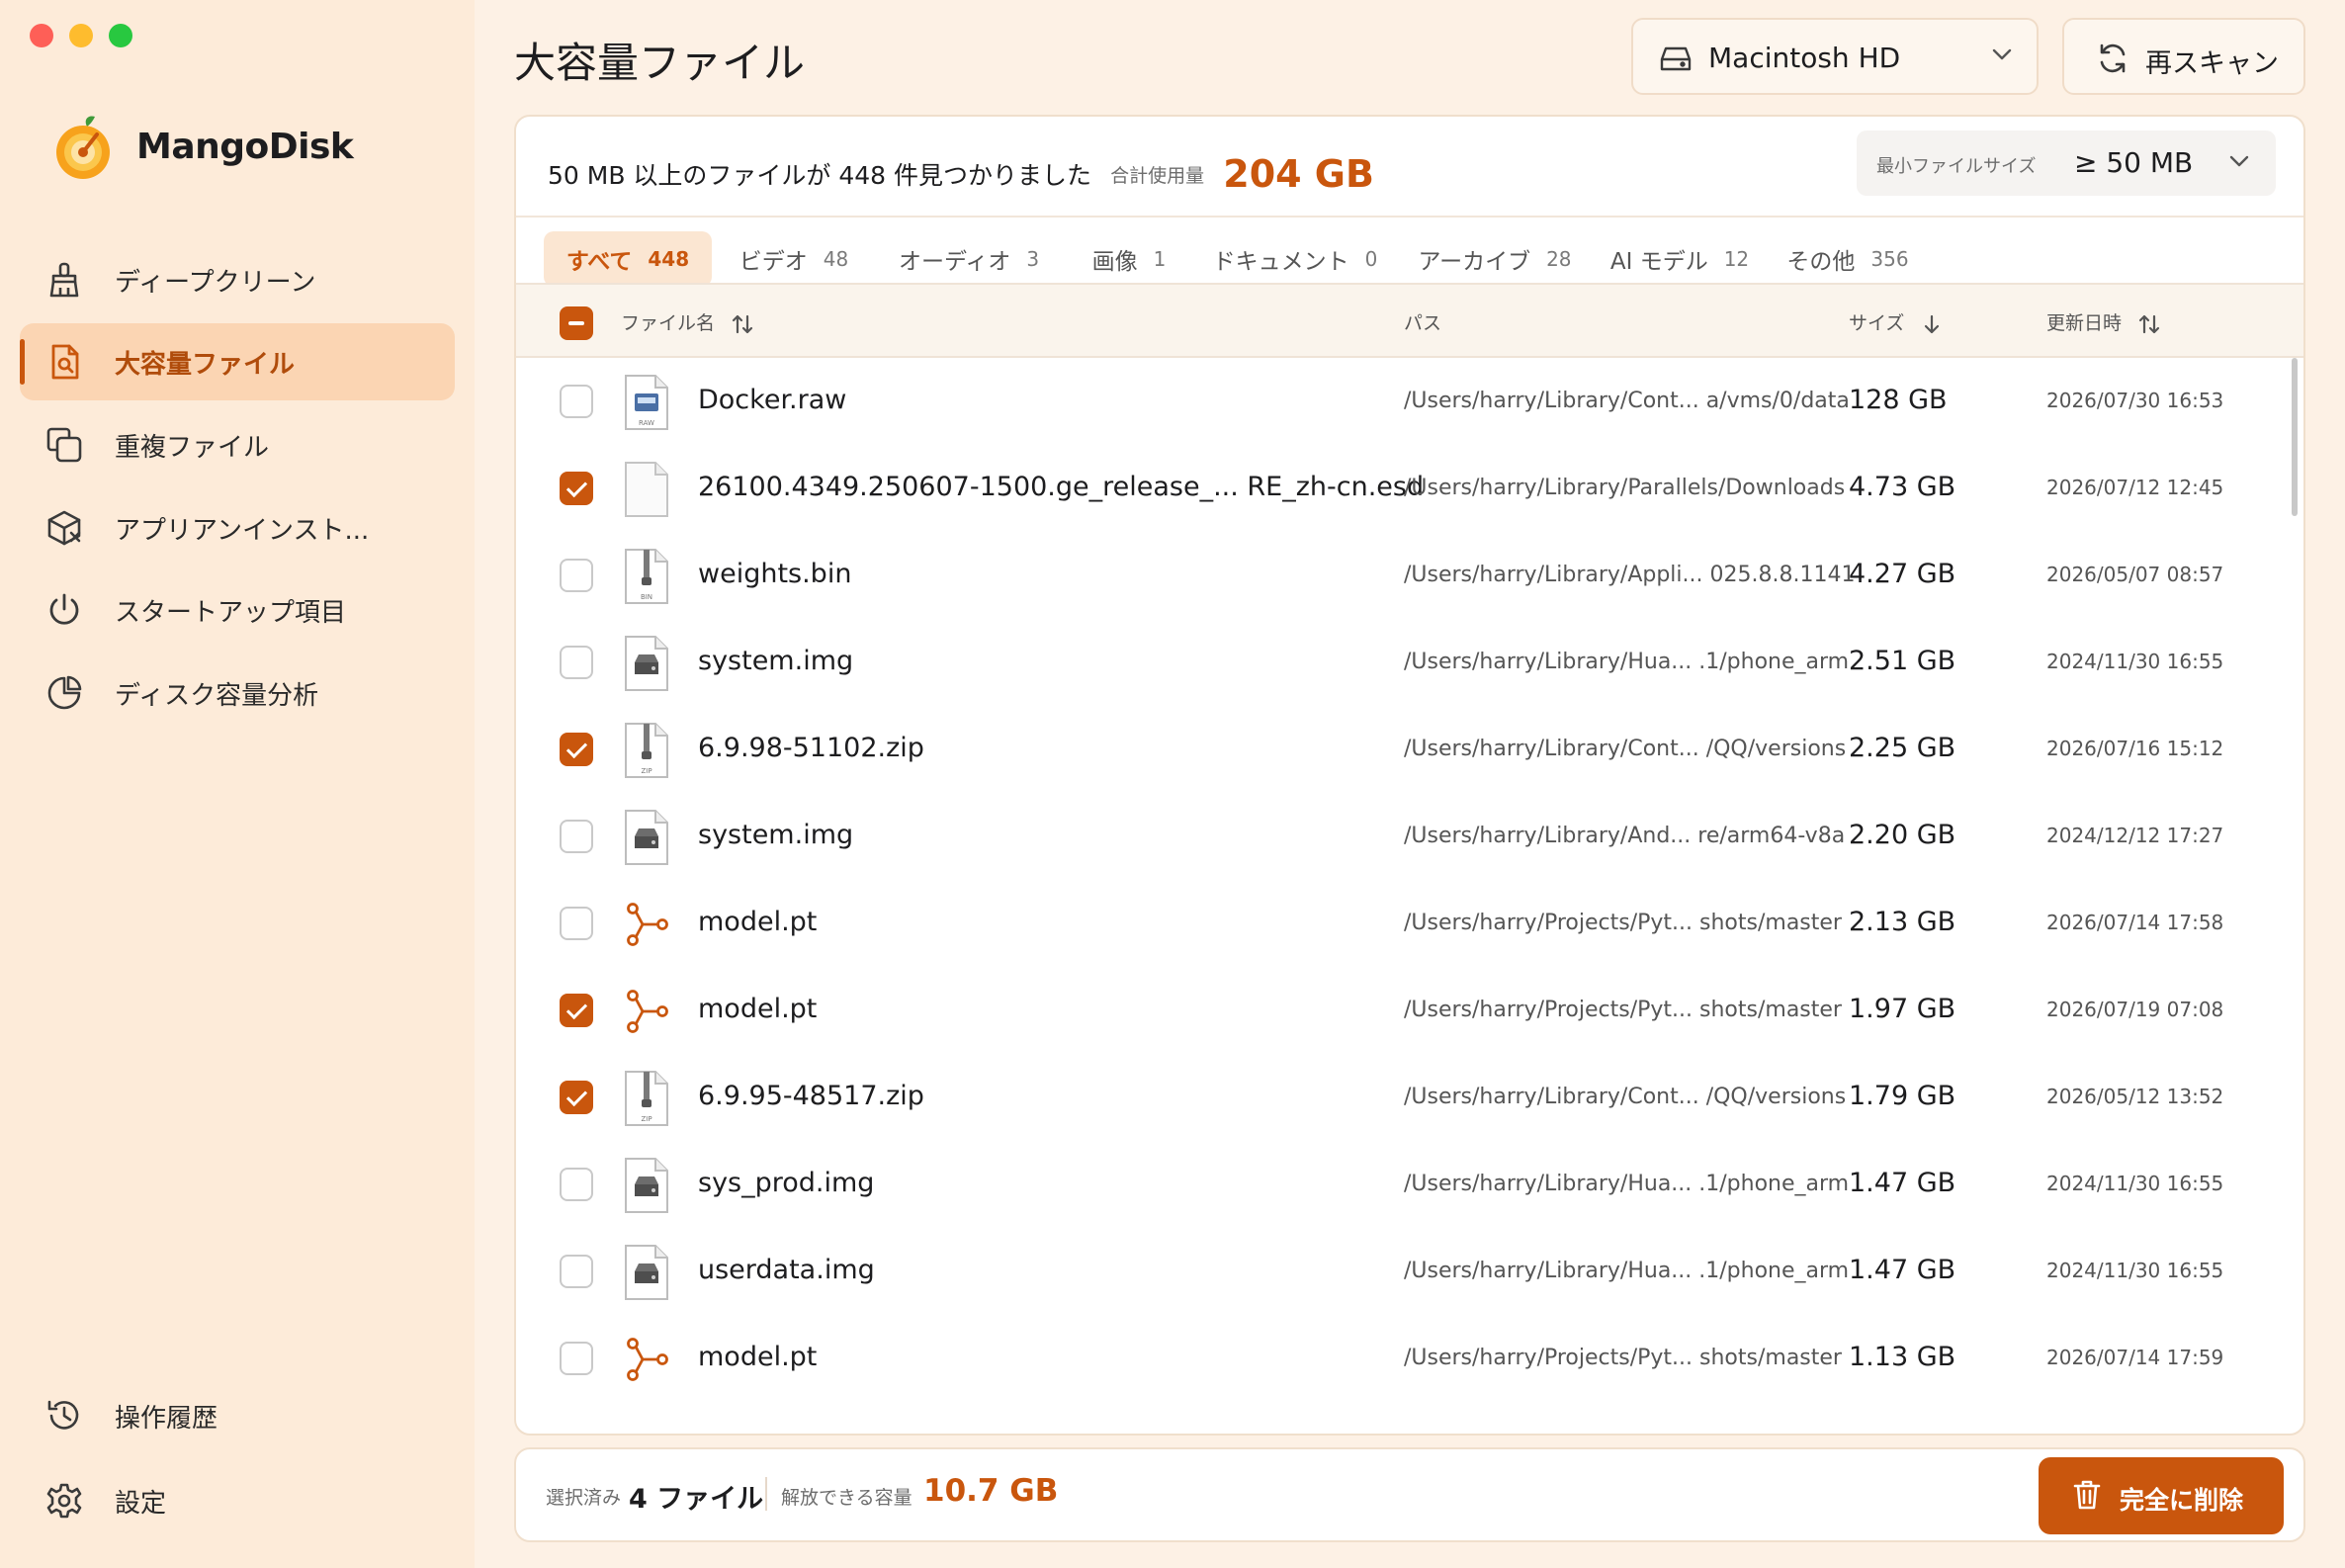  Describe the element at coordinates (969, 259) in the screenshot. I see `tab-audio: オーディオ 3` at that location.